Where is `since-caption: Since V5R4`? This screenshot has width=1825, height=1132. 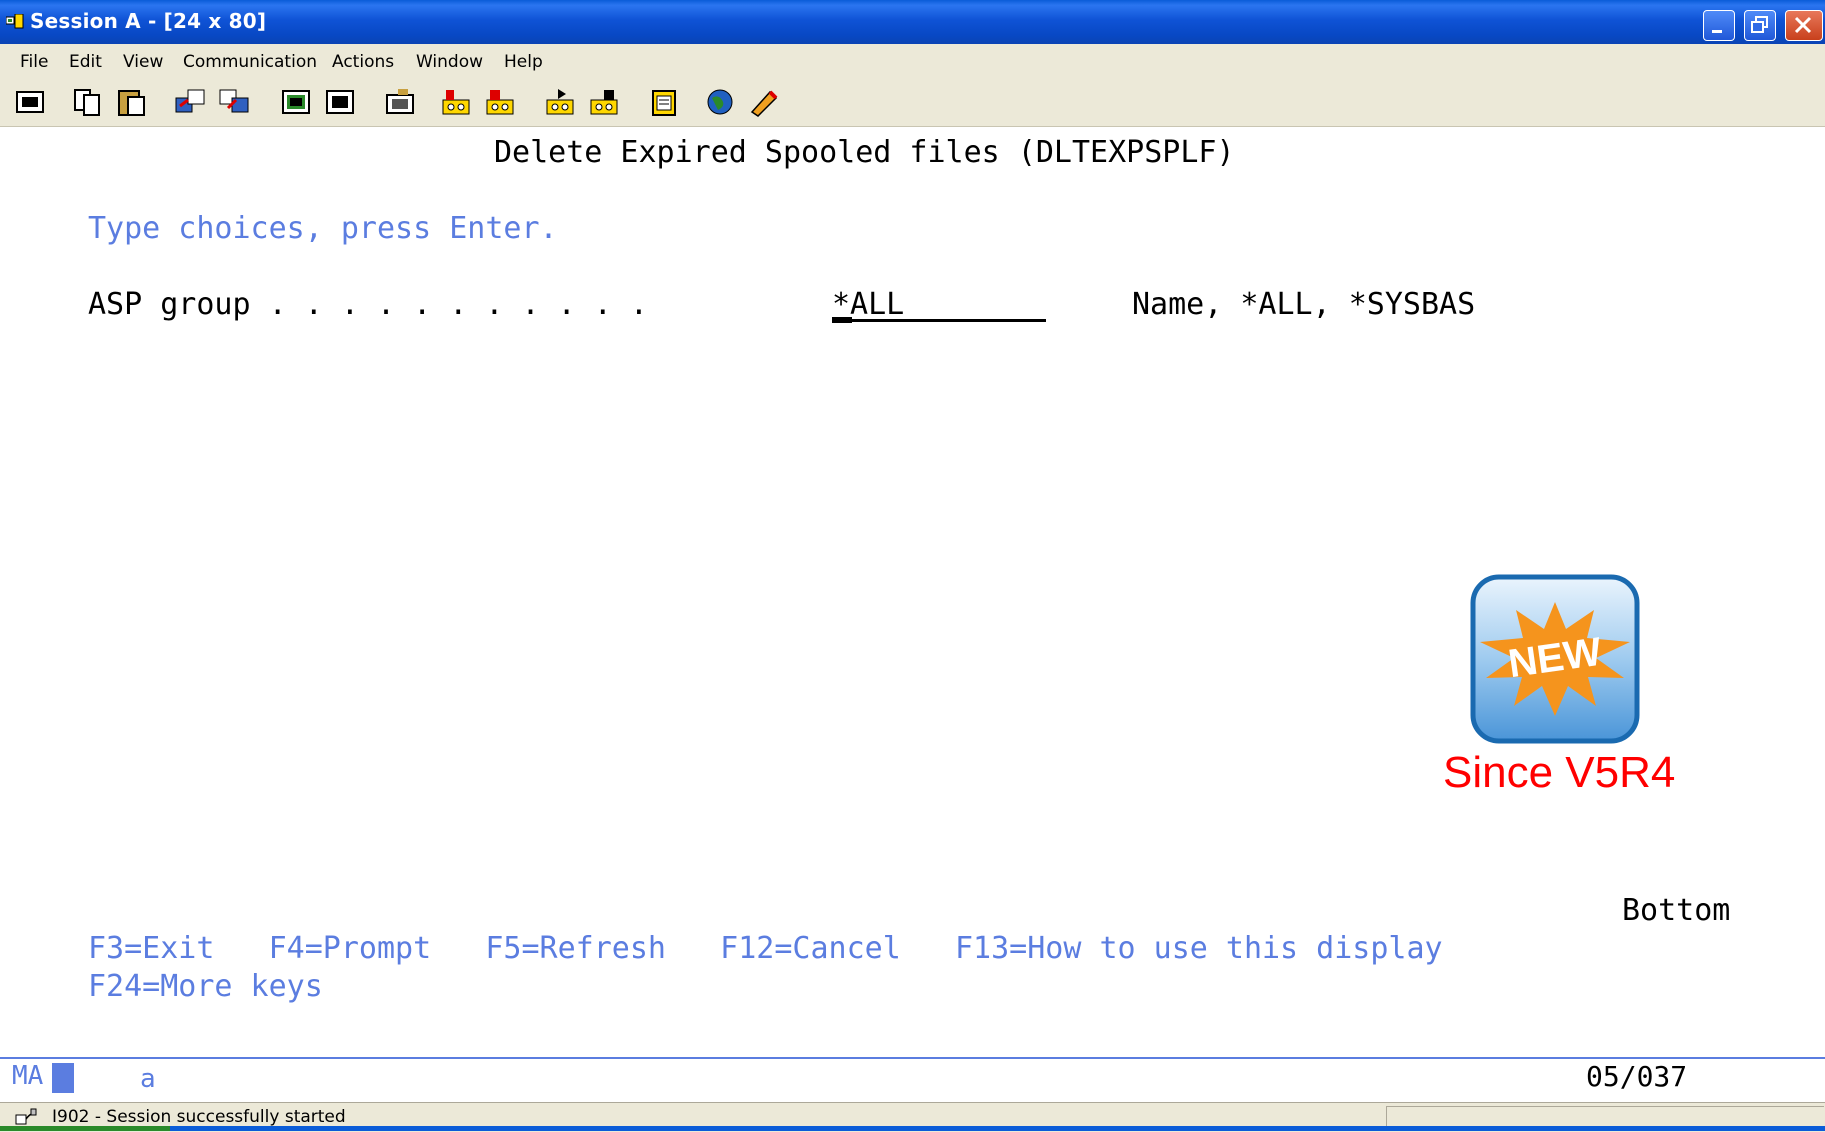
since-caption: Since V5R4 is located at coordinates (1559, 772).